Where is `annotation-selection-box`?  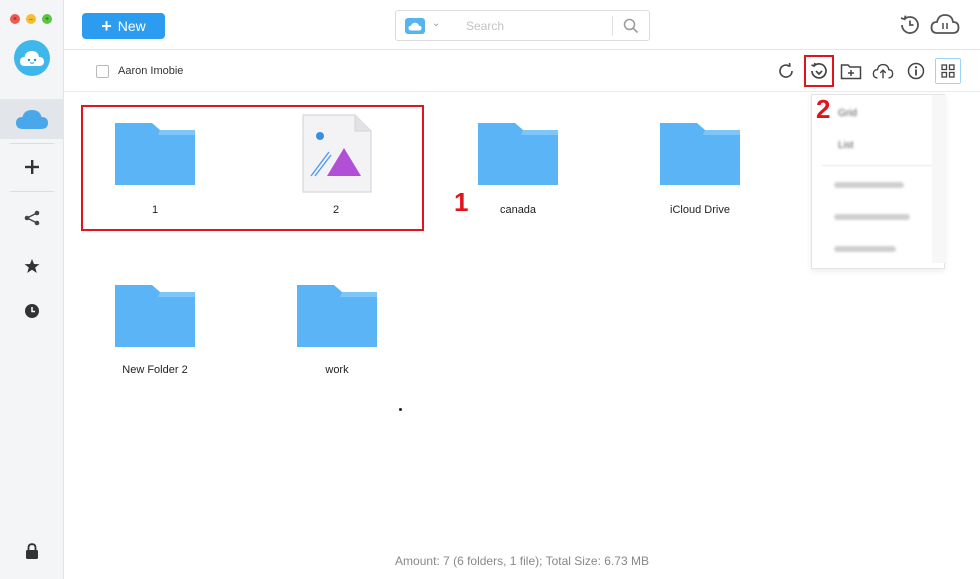 annotation-selection-box is located at coordinates (252, 168).